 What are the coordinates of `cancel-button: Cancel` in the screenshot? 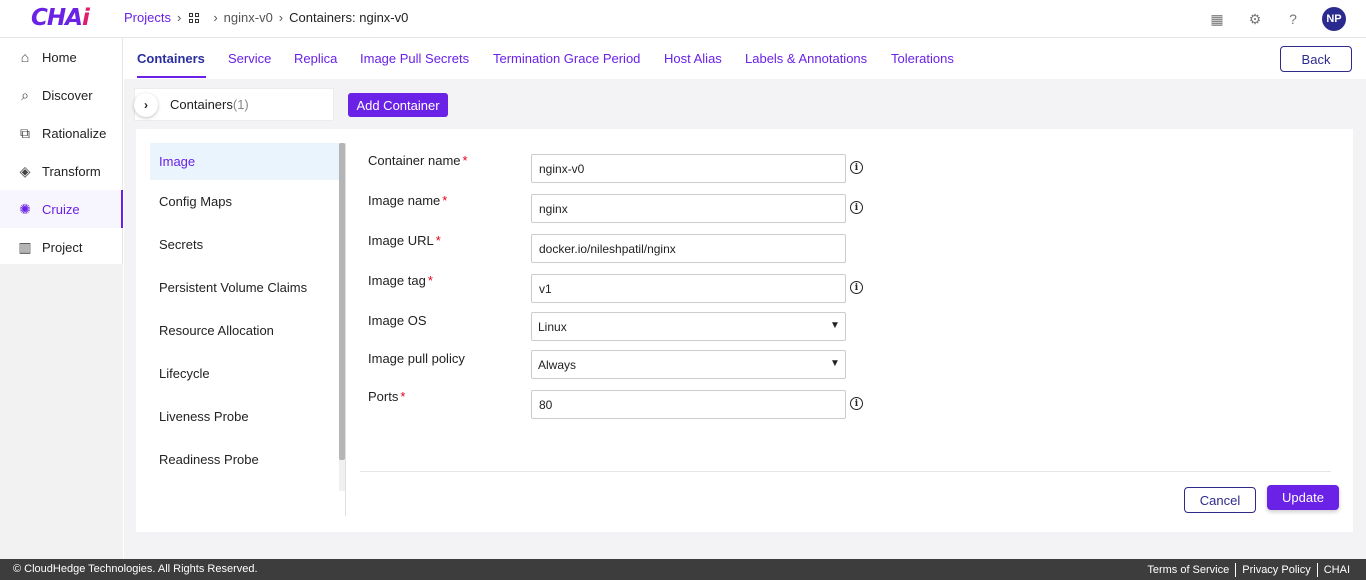 It's located at (1220, 500).